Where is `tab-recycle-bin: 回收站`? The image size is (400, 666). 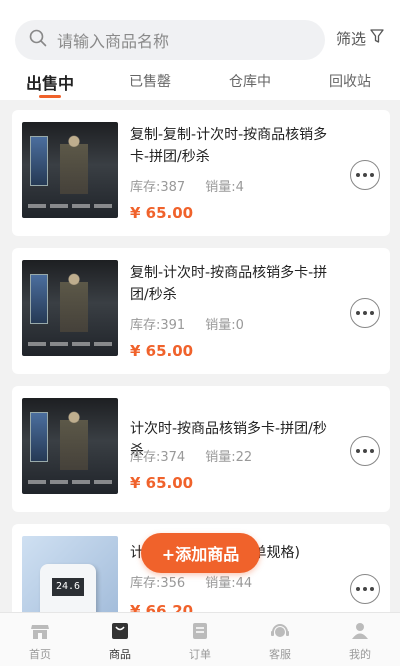 tab-recycle-bin: 回收站 is located at coordinates (350, 83).